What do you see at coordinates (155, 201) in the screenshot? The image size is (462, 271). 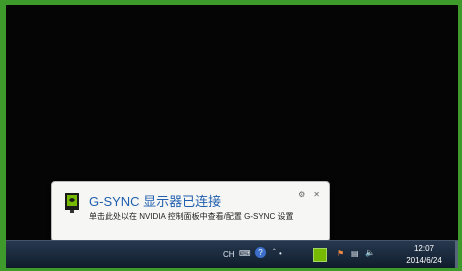 I see `notification-title: G-SYNC 显示器已连接` at bounding box center [155, 201].